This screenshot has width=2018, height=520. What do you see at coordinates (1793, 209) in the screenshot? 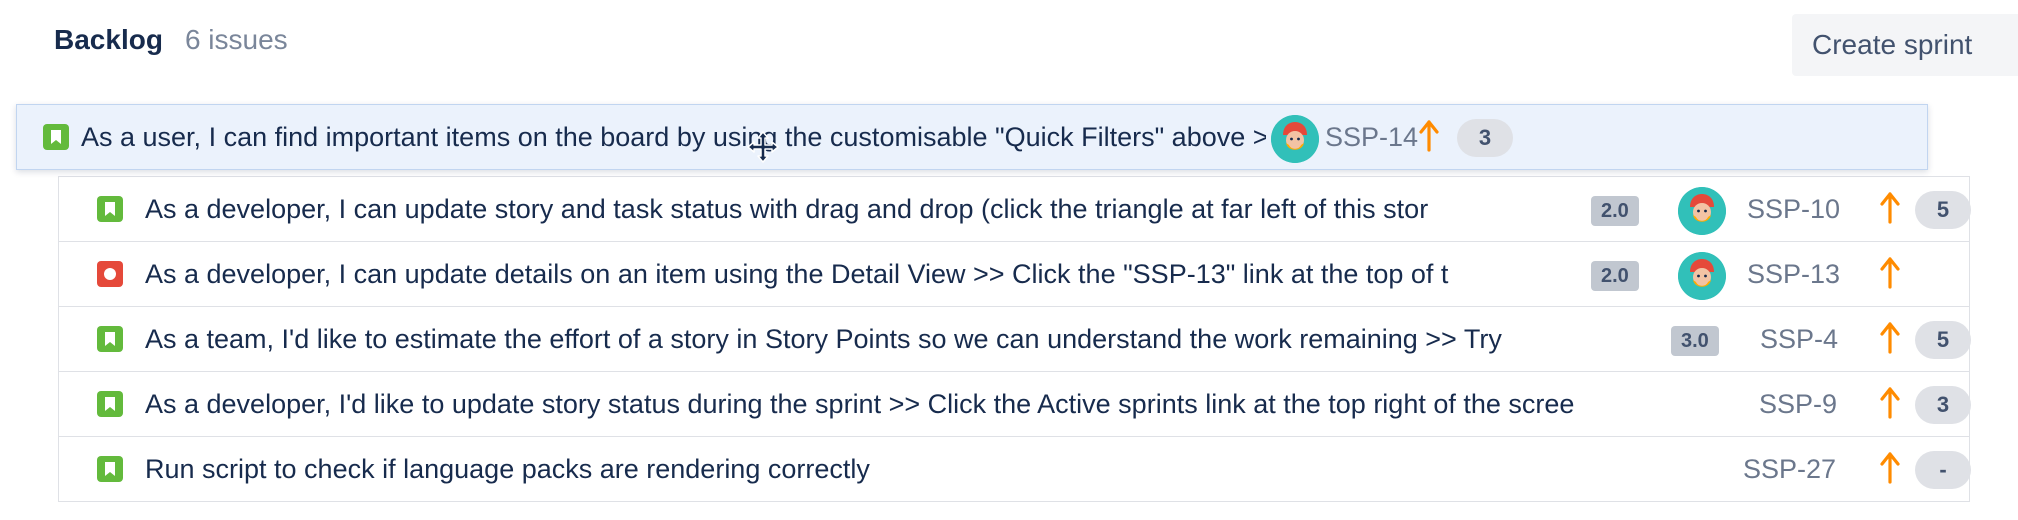
I see `issue-key: SSP-10` at bounding box center [1793, 209].